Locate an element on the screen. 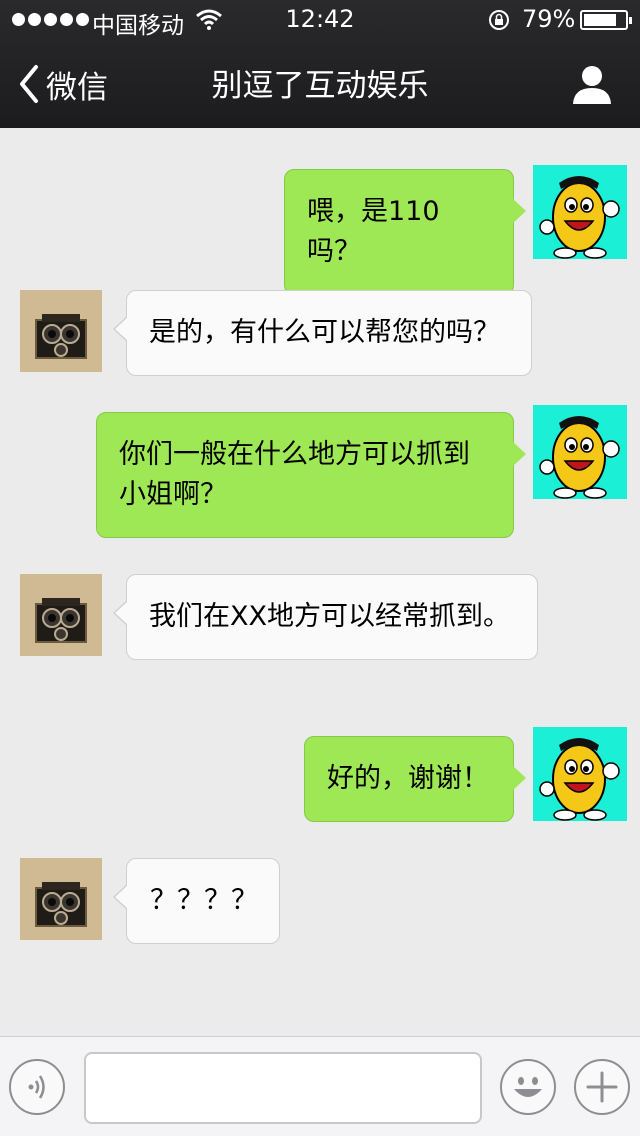 This screenshot has width=640, height=1136. plus-icon is located at coordinates (602, 1087).